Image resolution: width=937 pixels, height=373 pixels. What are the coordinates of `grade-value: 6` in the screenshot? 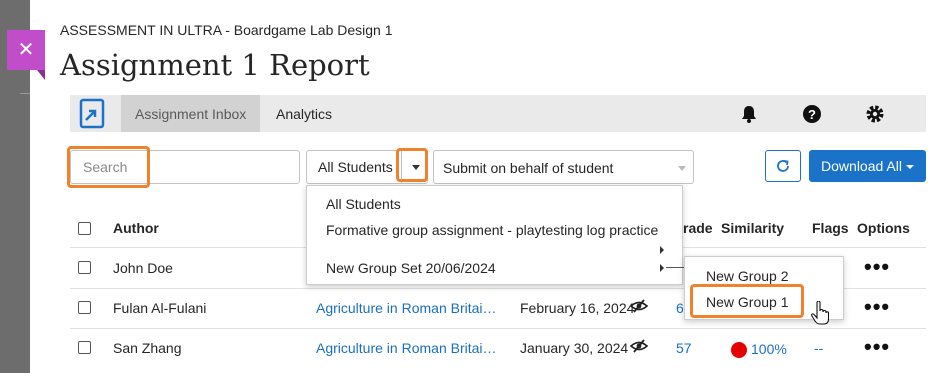 It's located at (680, 308).